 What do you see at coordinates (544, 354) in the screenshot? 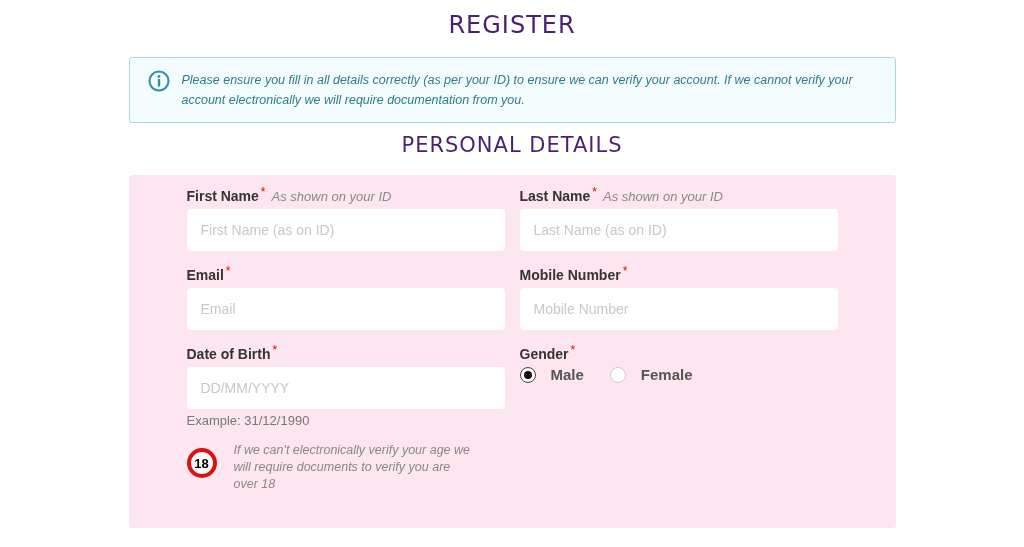
I see `field-label: Gender` at bounding box center [544, 354].